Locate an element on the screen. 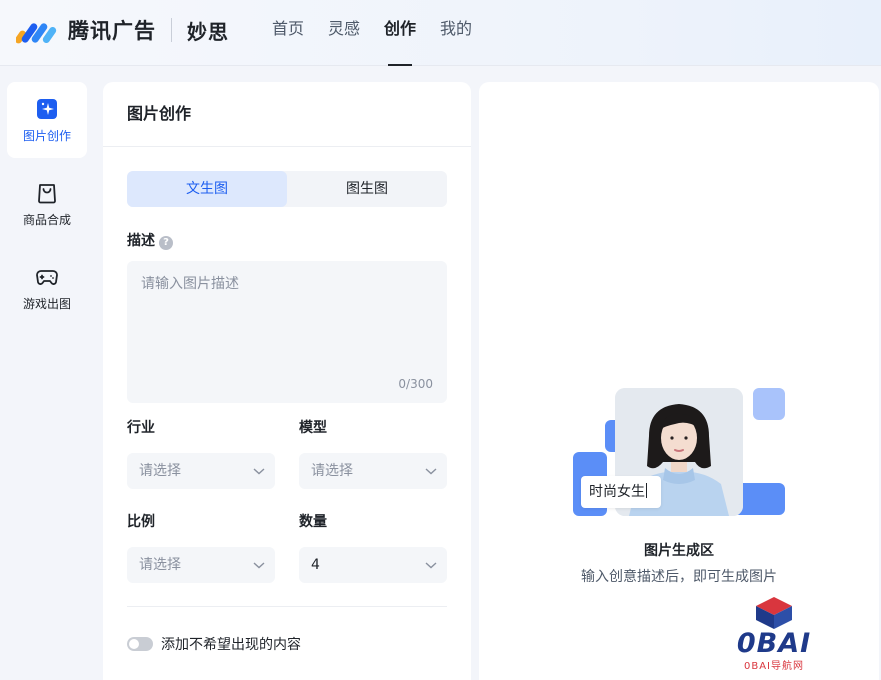  help-icon: ? is located at coordinates (166, 243).